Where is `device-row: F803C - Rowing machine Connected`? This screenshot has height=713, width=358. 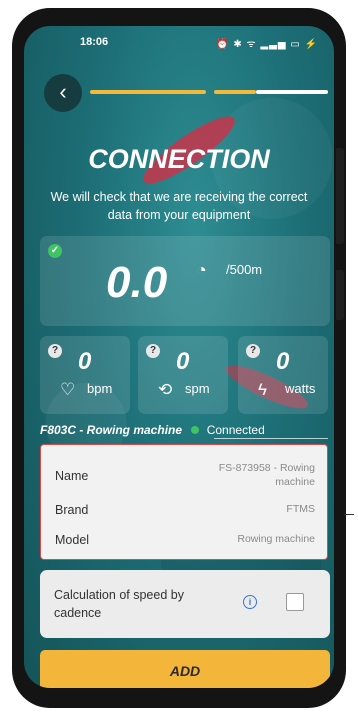
device-row: F803C - Rowing machine Connected is located at coordinates (185, 430).